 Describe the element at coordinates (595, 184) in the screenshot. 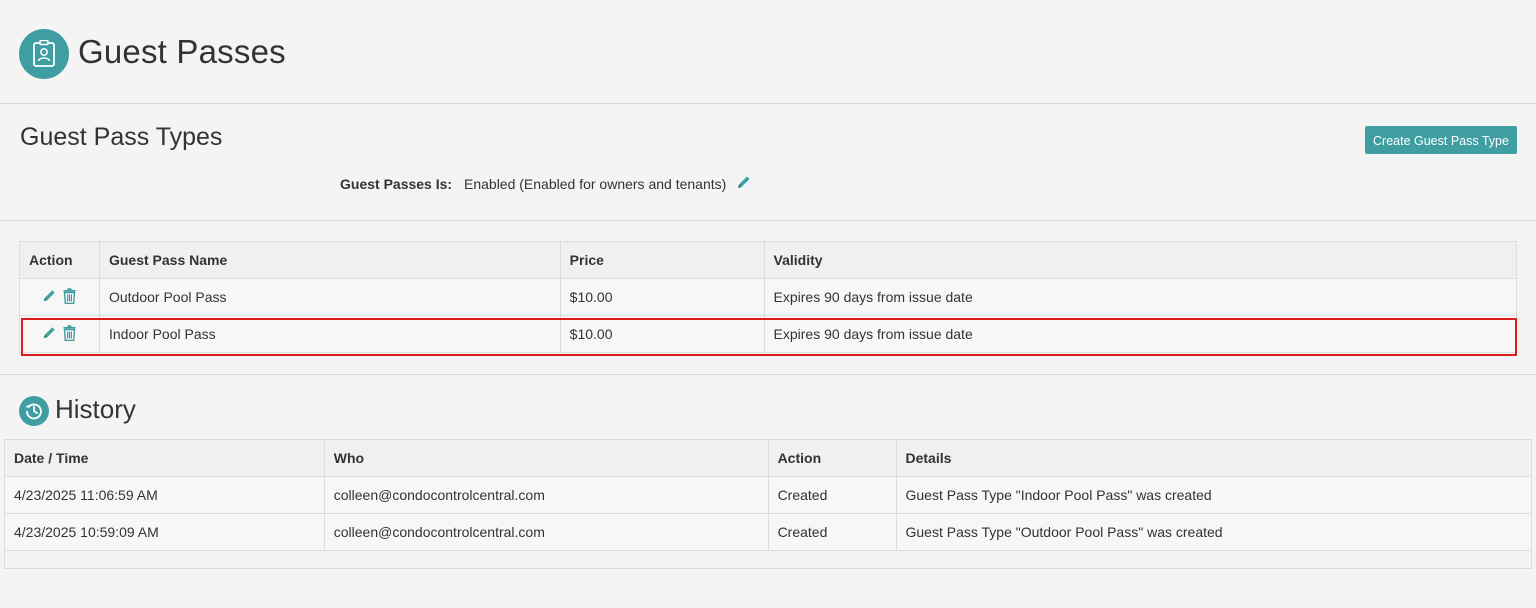

I see `guest-passes-status-value: Enabled (Enabled for owners and tenants)` at that location.